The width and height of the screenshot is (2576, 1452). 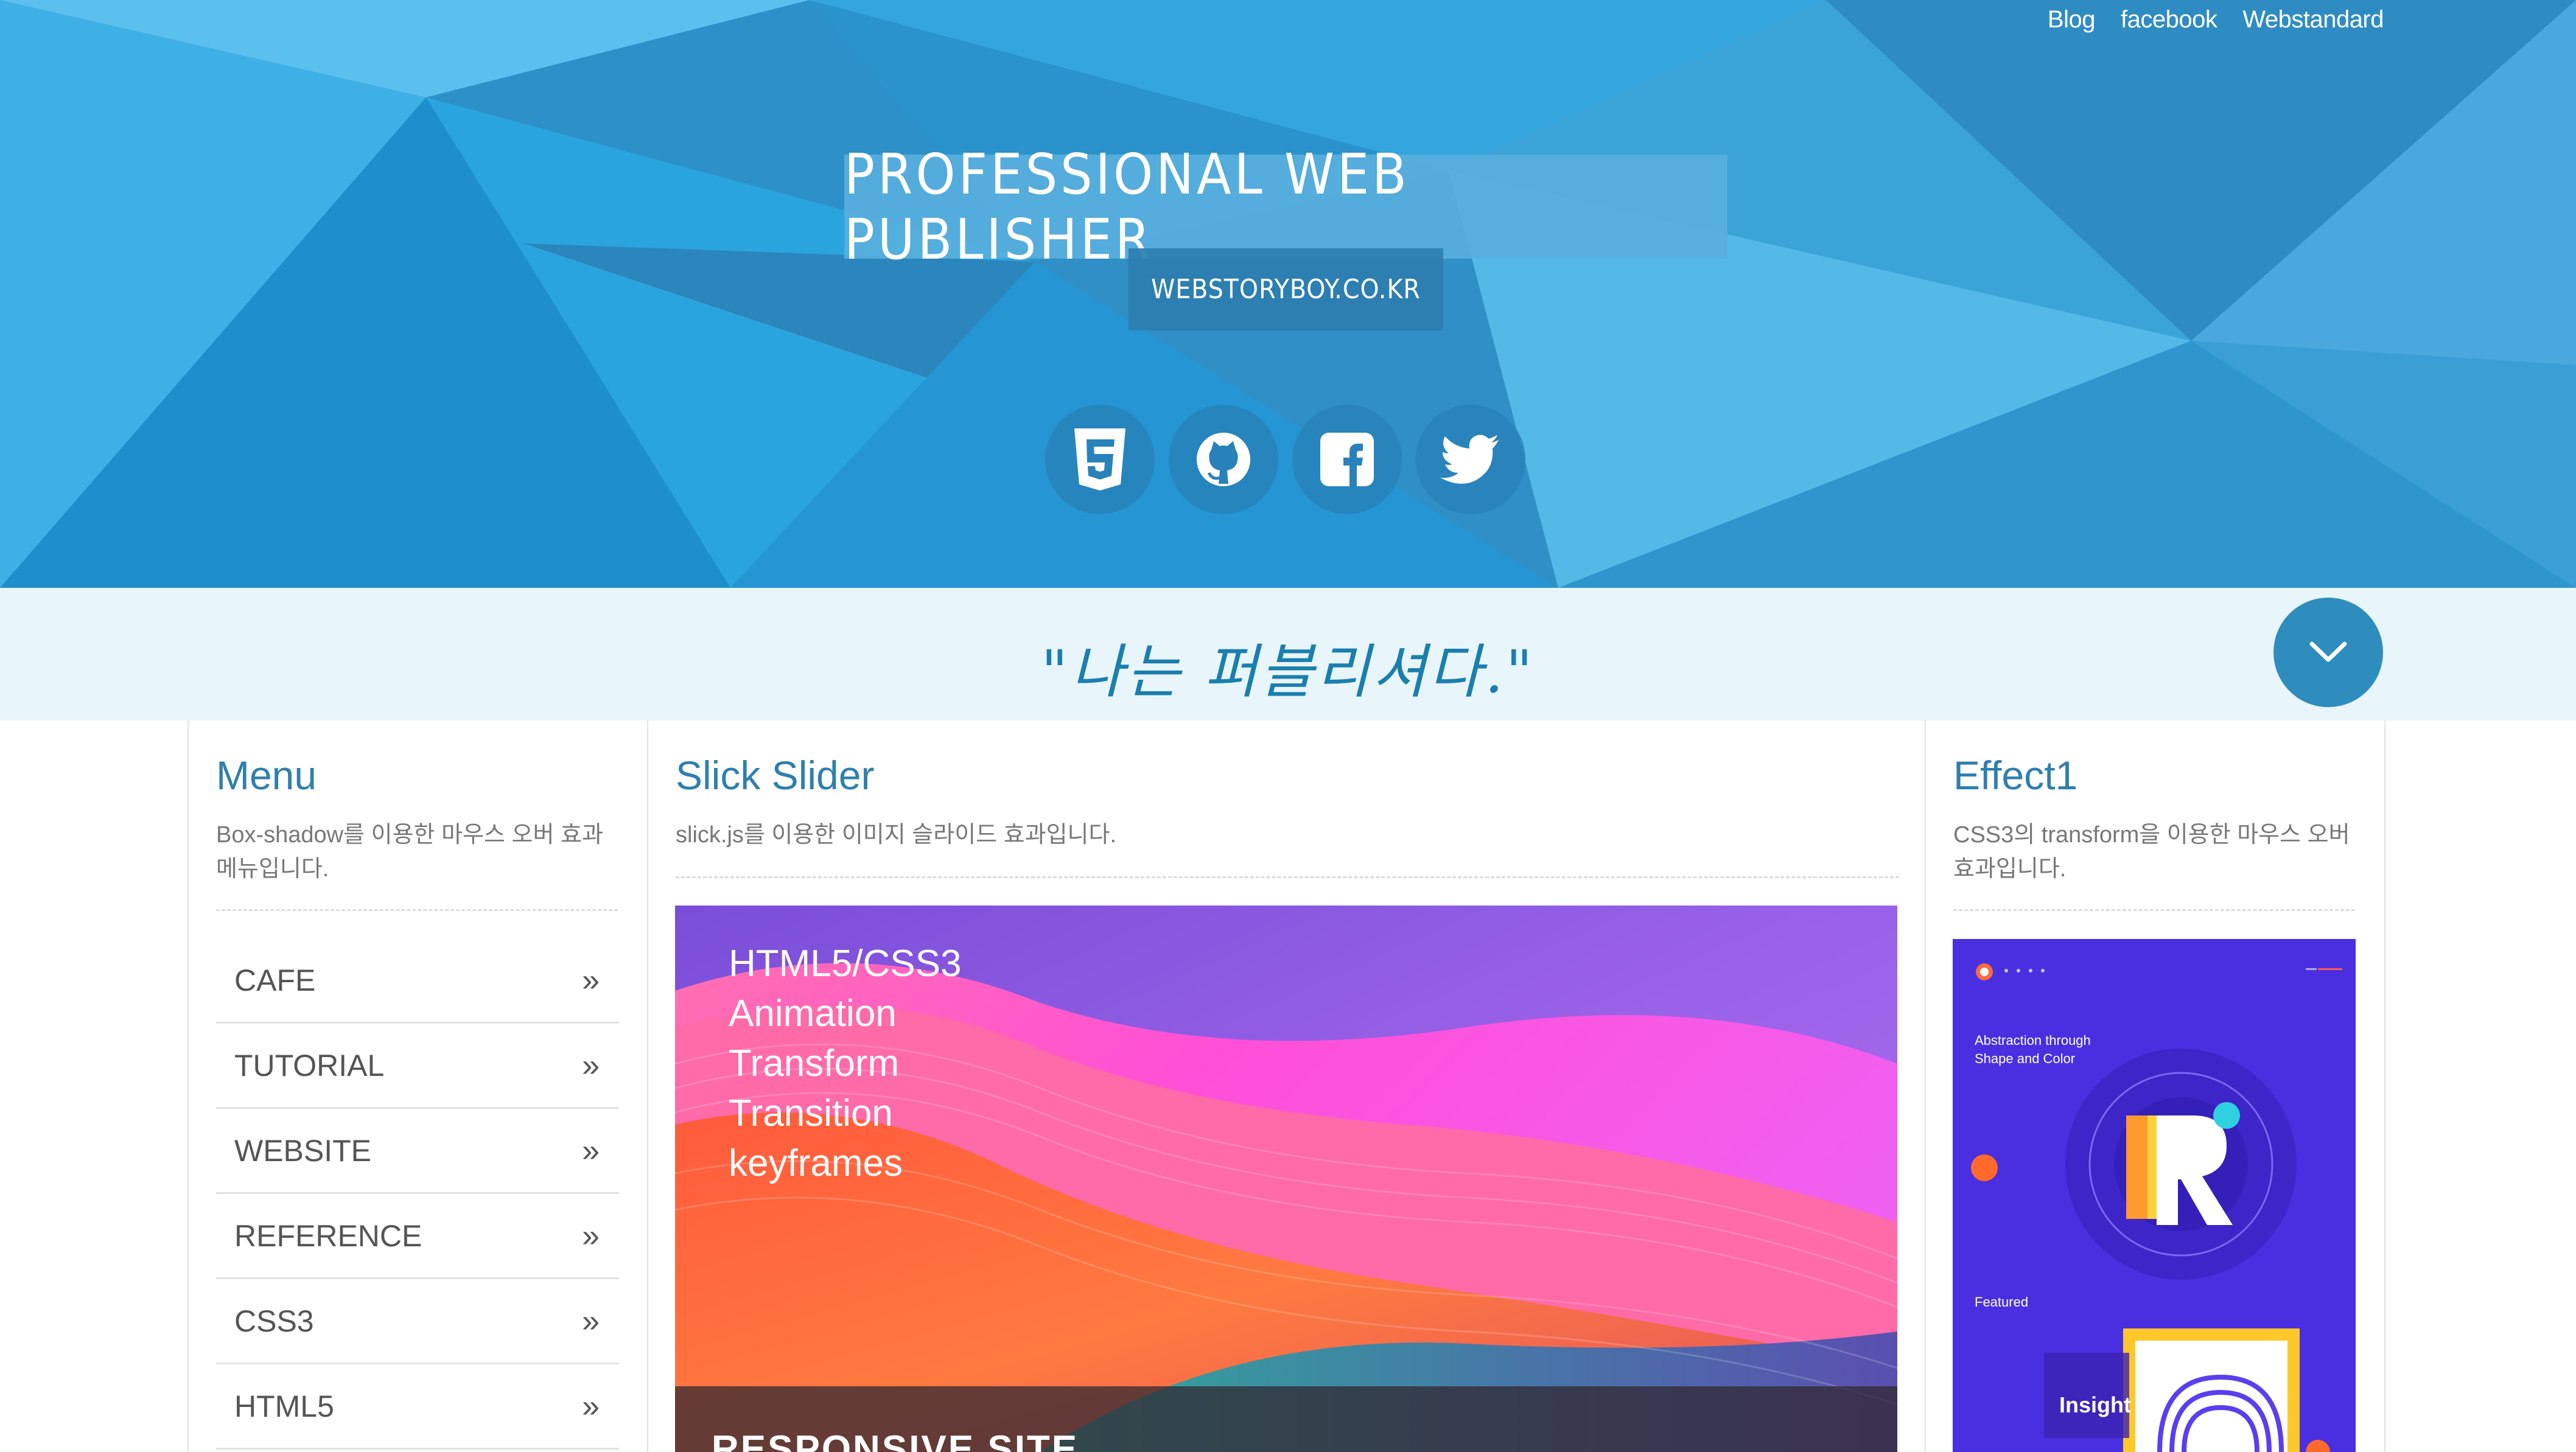 What do you see at coordinates (2151, 852) in the screenshot?
I see `effect-description: CSS3의 transform을 이용한 마우스 오버효과입니다.` at bounding box center [2151, 852].